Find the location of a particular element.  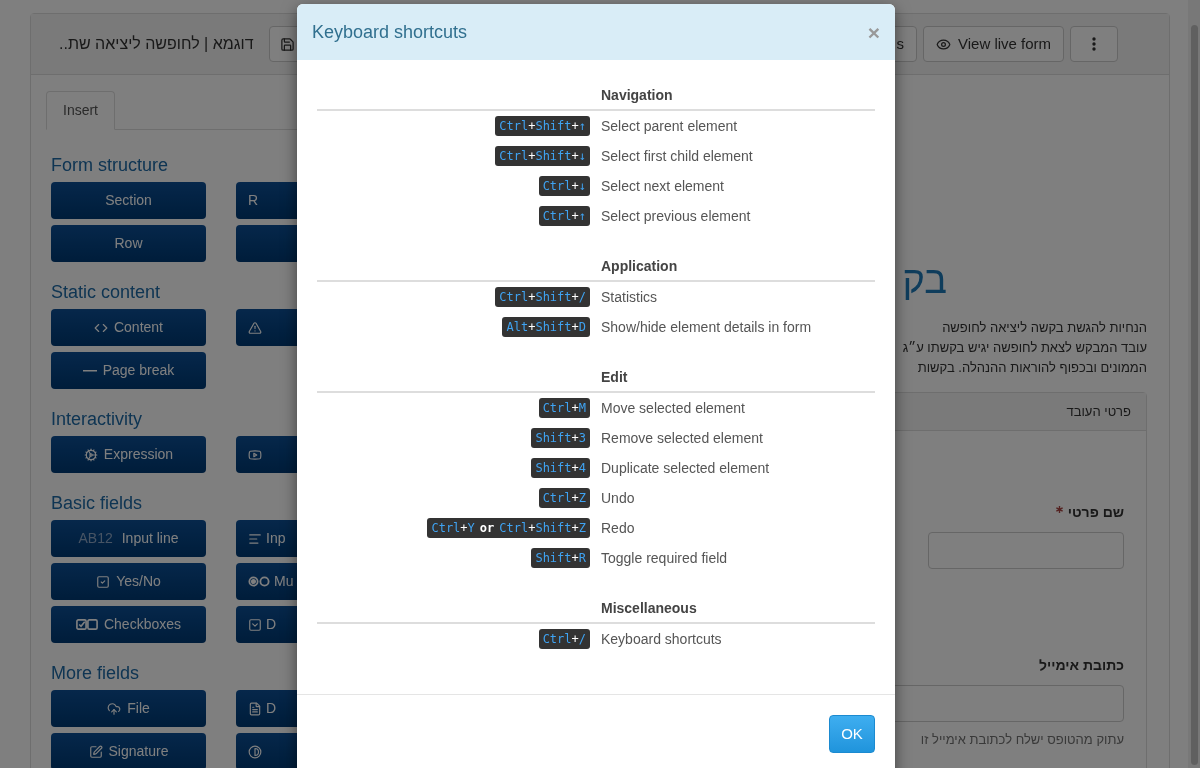

gears-icon is located at coordinates (90, 454).